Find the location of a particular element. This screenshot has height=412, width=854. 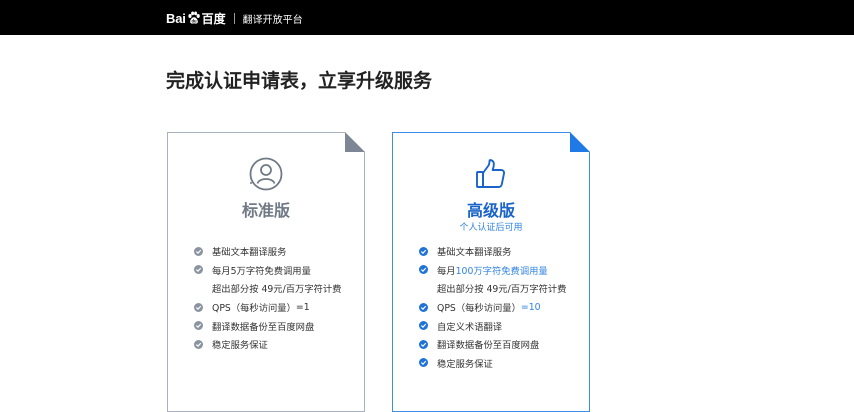

feature-text-highlight: 100万字符免费调用量 is located at coordinates (501, 271).